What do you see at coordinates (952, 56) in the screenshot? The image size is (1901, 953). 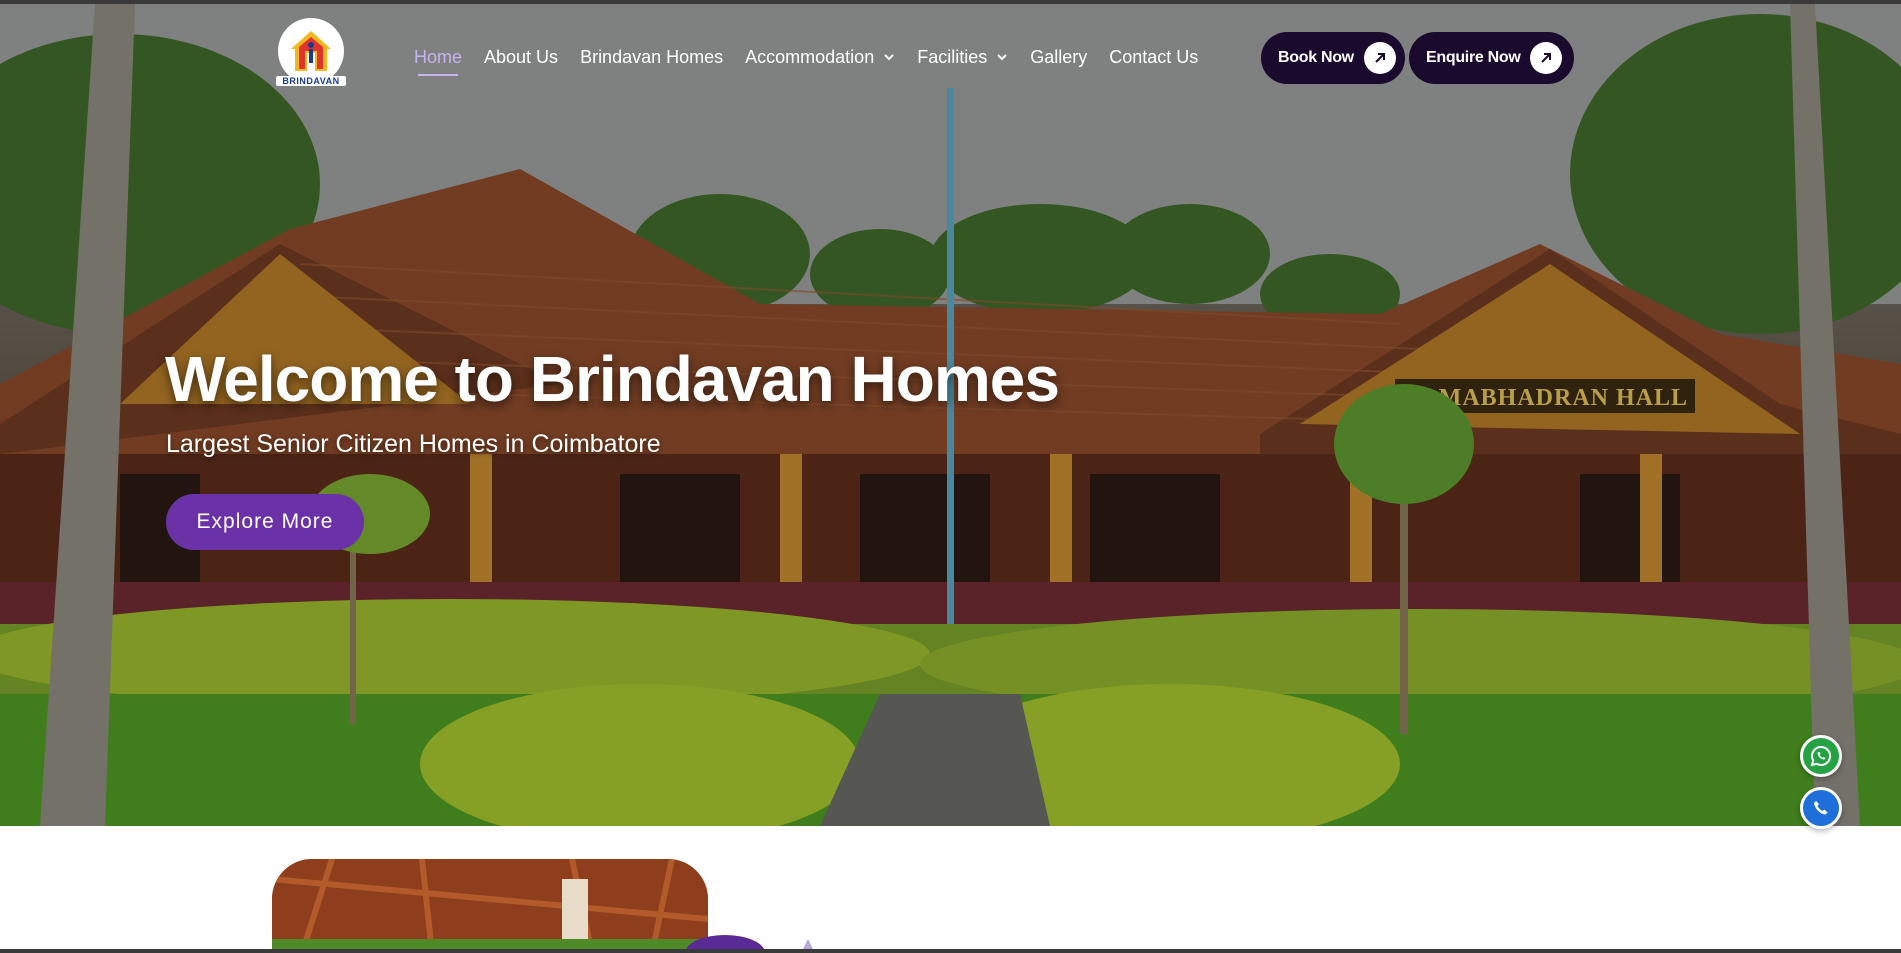 I see `nav-facilities-label: Facilities` at bounding box center [952, 56].